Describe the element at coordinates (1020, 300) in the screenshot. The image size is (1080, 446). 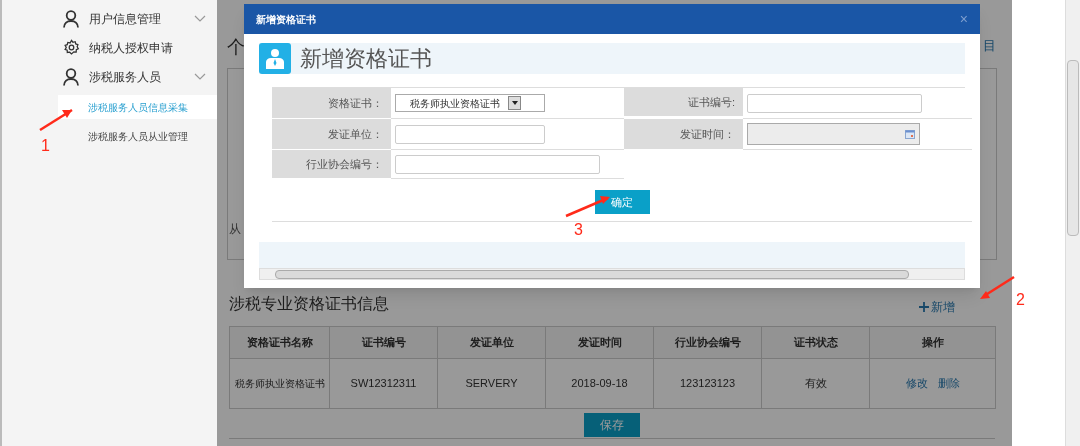
I see `annotation-number: 2` at that location.